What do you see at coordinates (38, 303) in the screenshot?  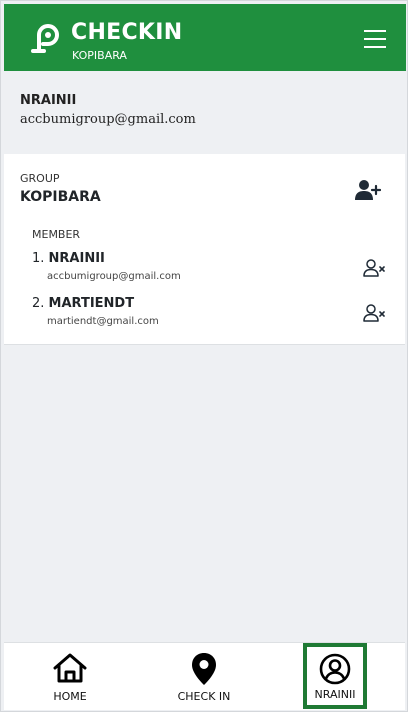 I see `member-number: 2.` at bounding box center [38, 303].